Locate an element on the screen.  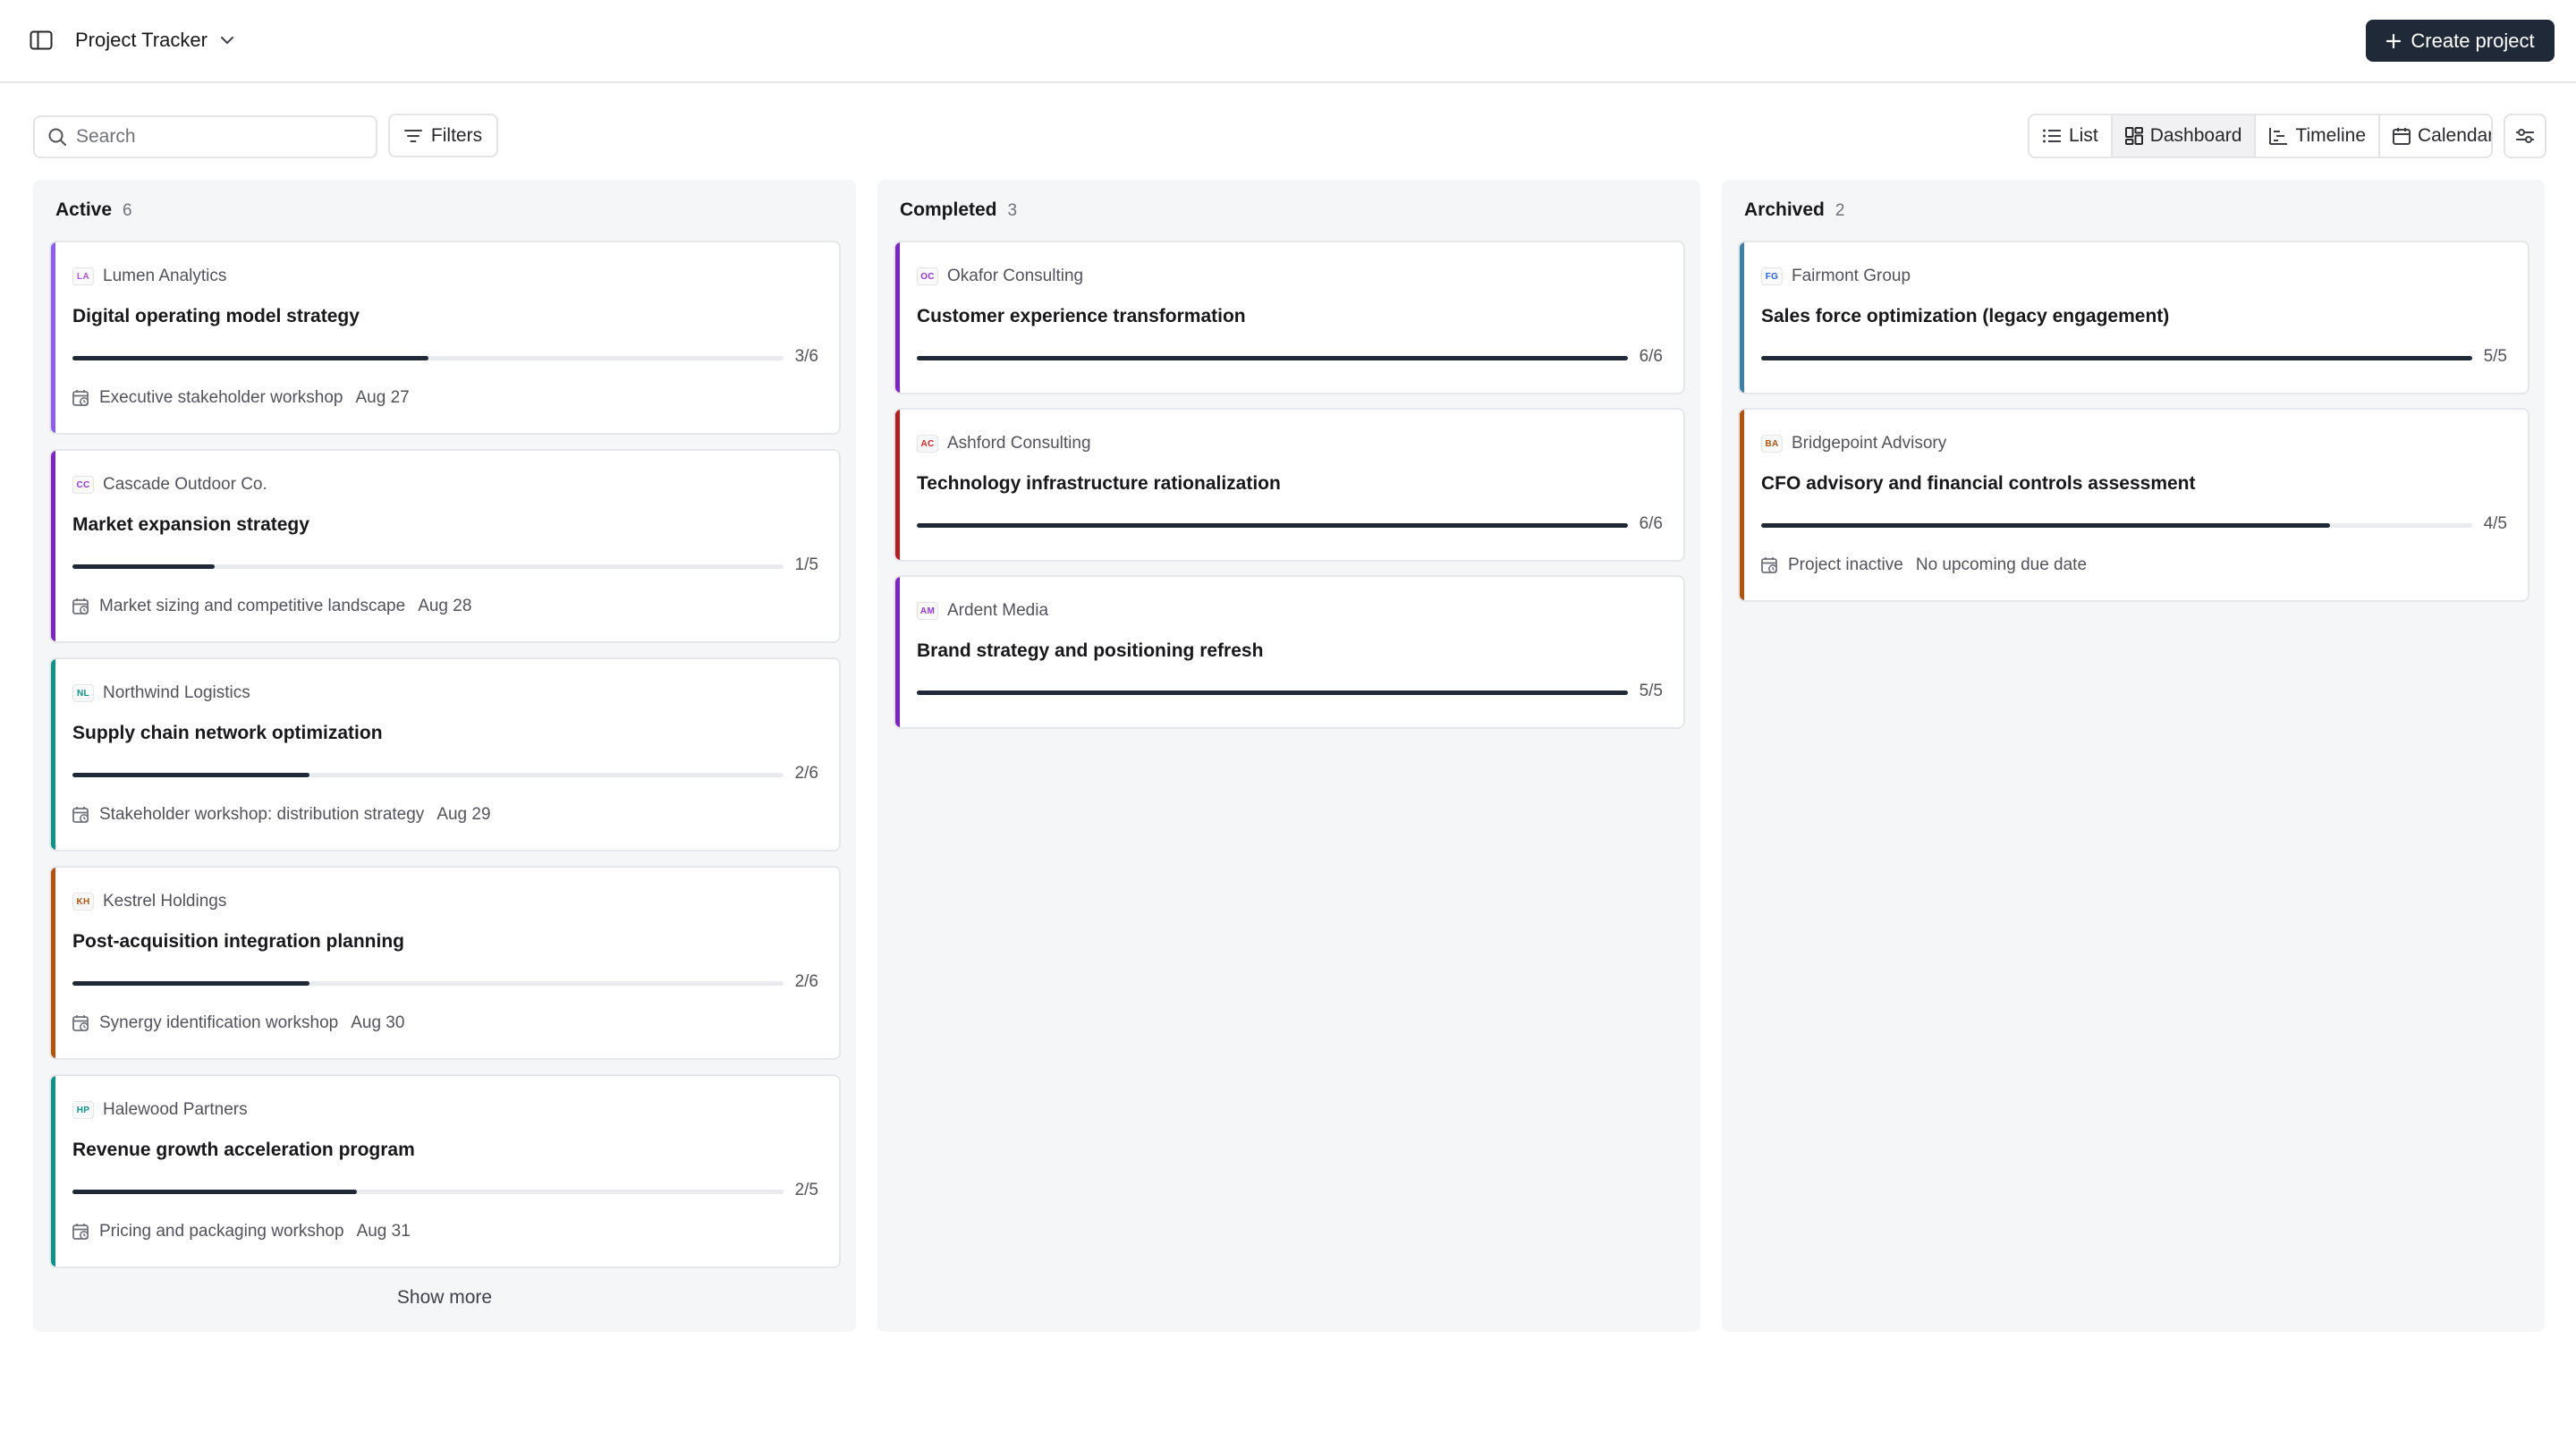
client-name: Bridgepoint Advisory is located at coordinates (1869, 443).